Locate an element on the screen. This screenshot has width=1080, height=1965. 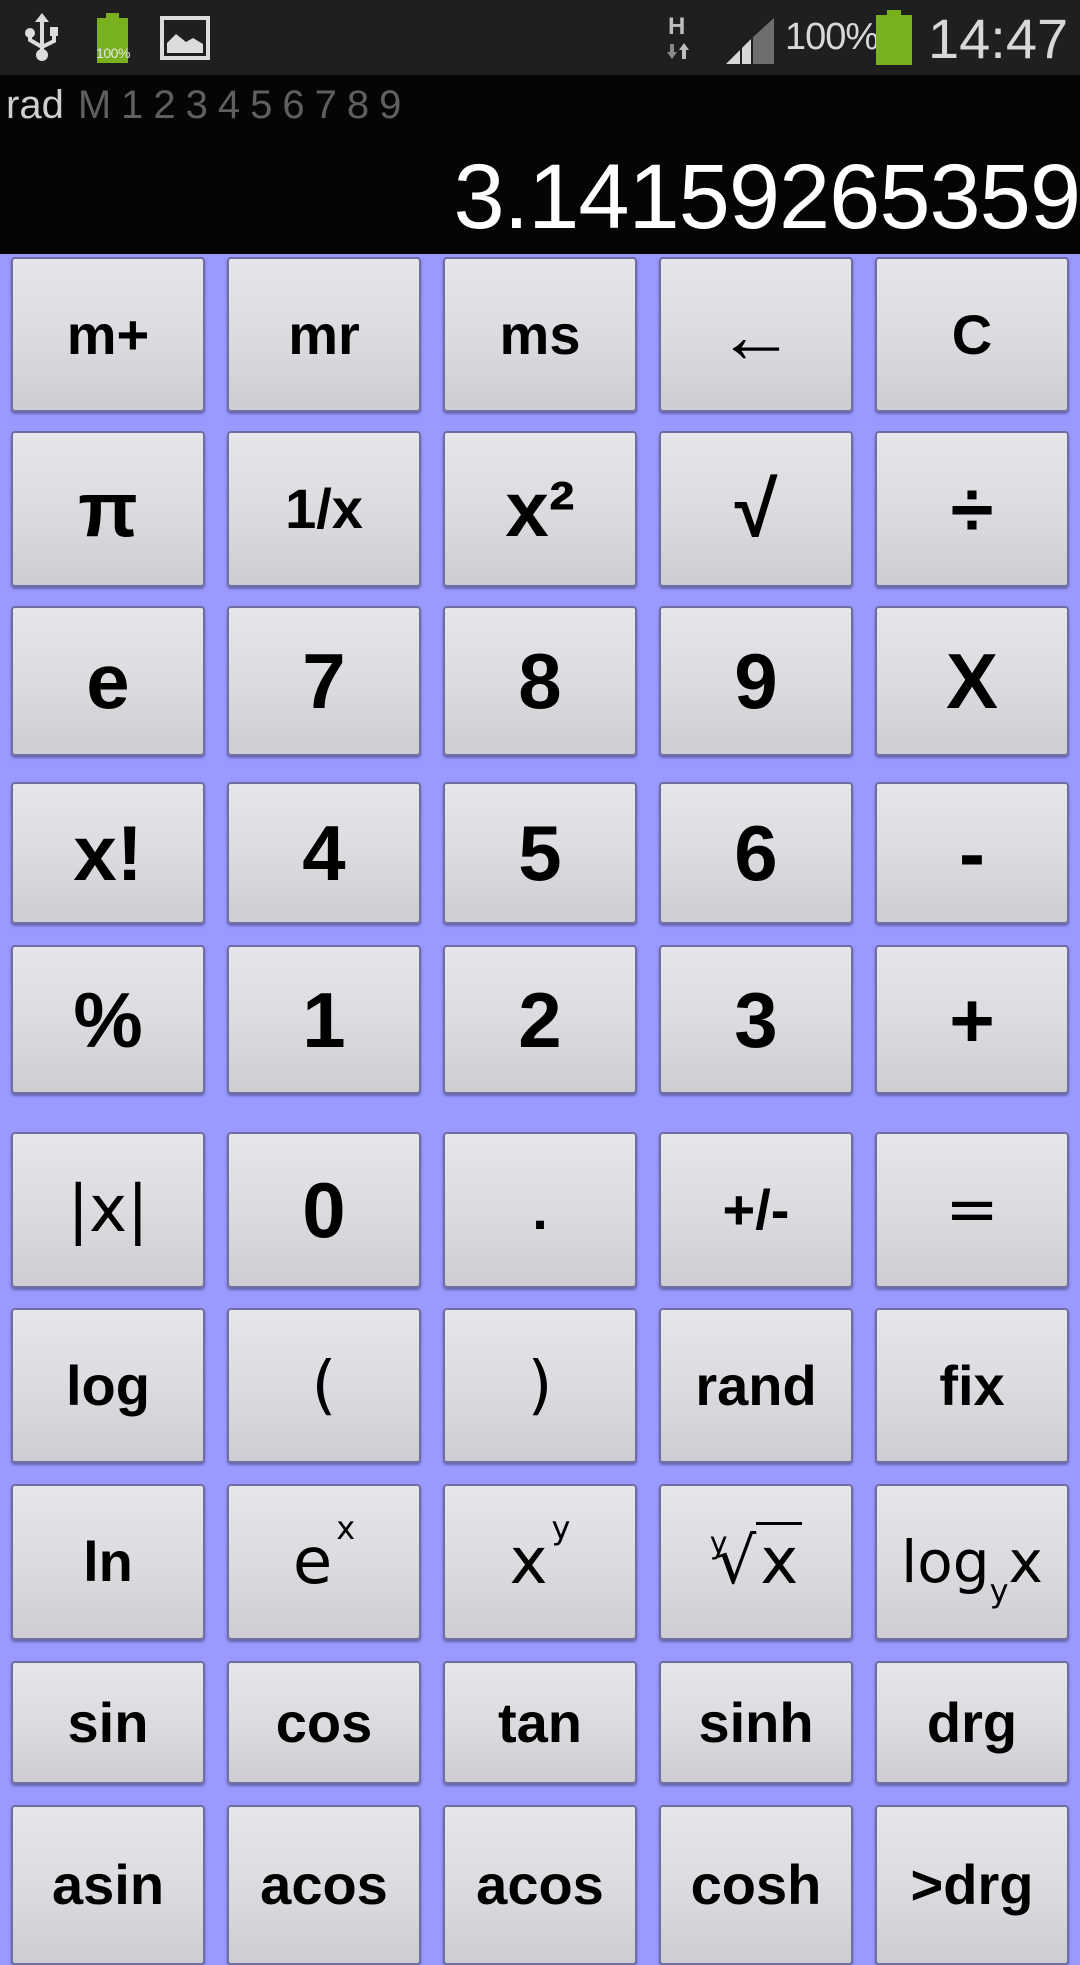
key-text: % is located at coordinates (108, 1019).